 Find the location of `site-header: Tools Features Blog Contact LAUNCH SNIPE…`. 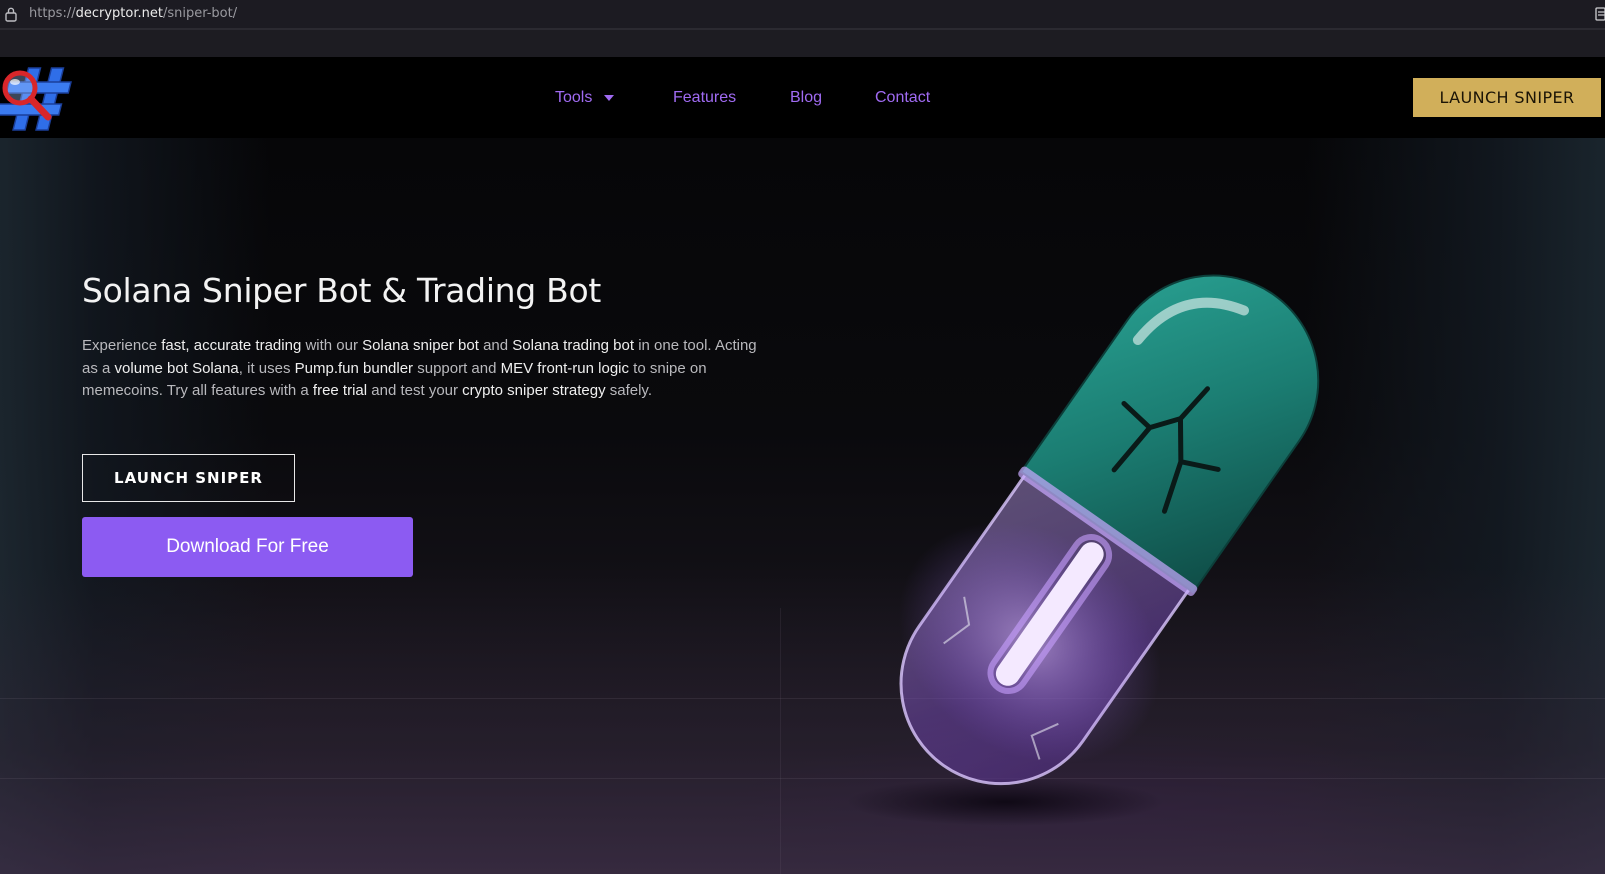

site-header: Tools Features Blog Contact LAUNCH SNIPE… is located at coordinates (802, 97).